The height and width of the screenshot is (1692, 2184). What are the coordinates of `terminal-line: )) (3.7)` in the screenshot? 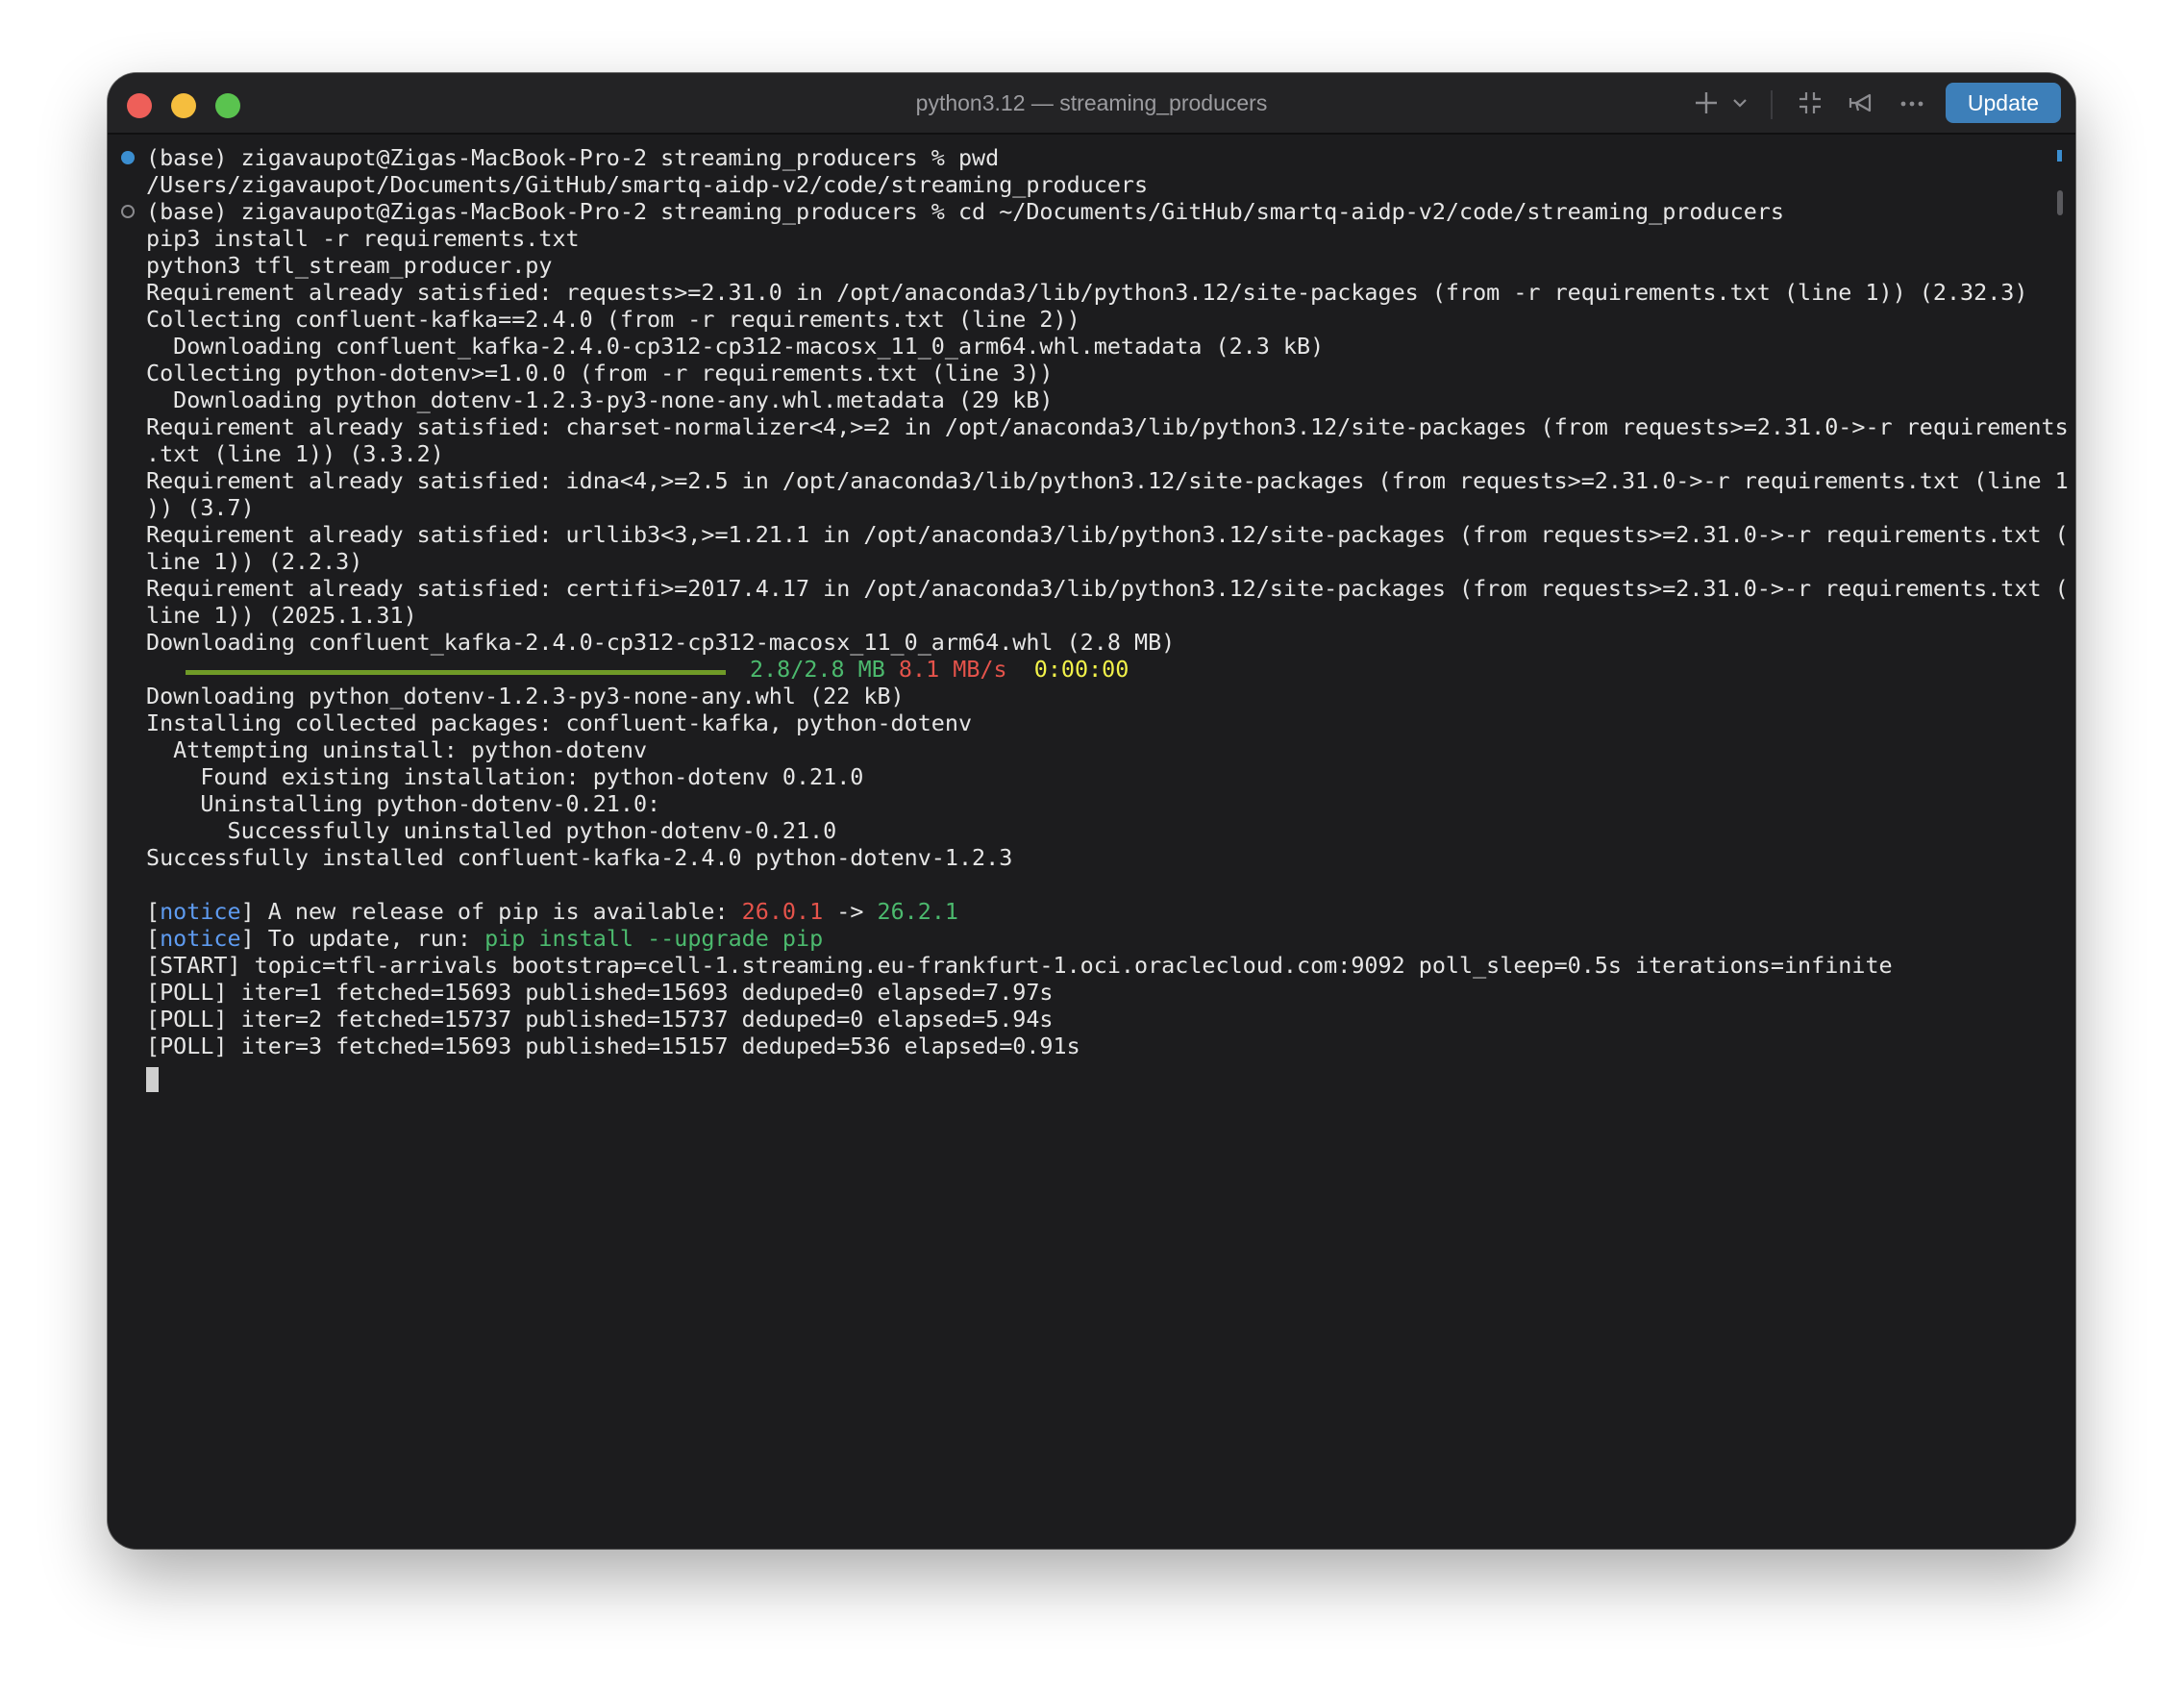 It's located at (201, 507).